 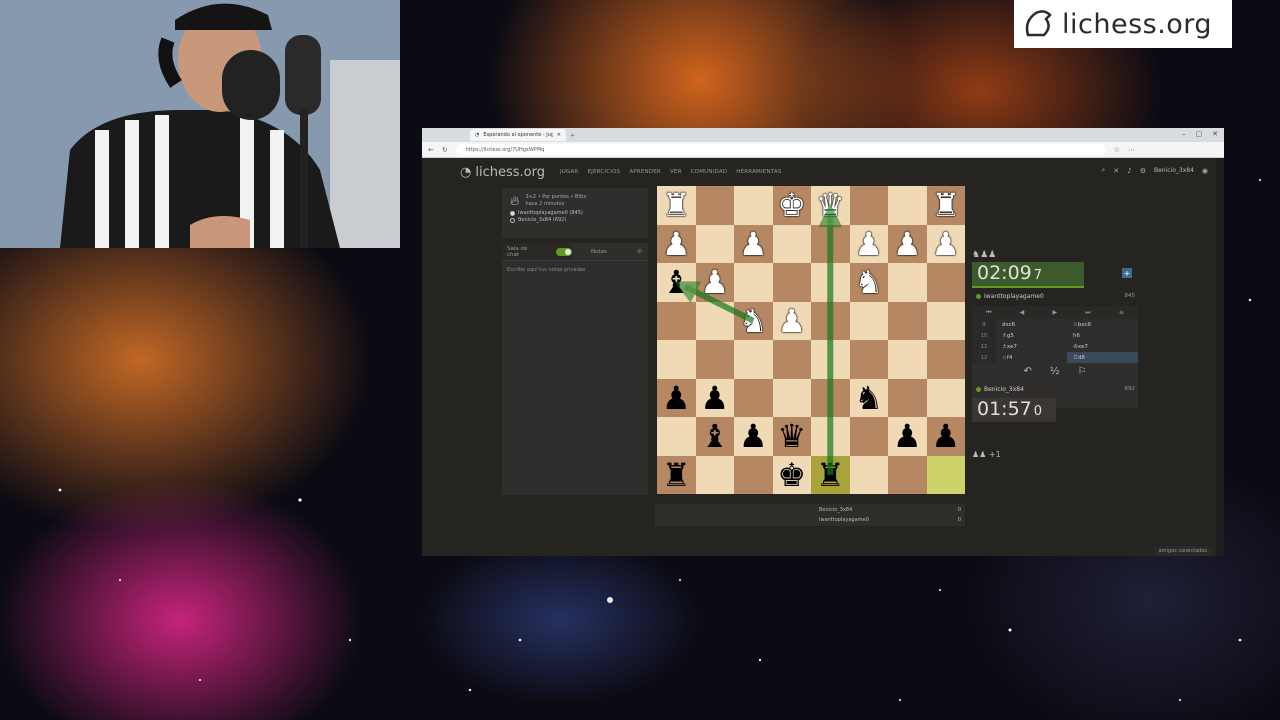 What do you see at coordinates (1121, 312) in the screenshot?
I see `move-menu-icon: ≡` at bounding box center [1121, 312].